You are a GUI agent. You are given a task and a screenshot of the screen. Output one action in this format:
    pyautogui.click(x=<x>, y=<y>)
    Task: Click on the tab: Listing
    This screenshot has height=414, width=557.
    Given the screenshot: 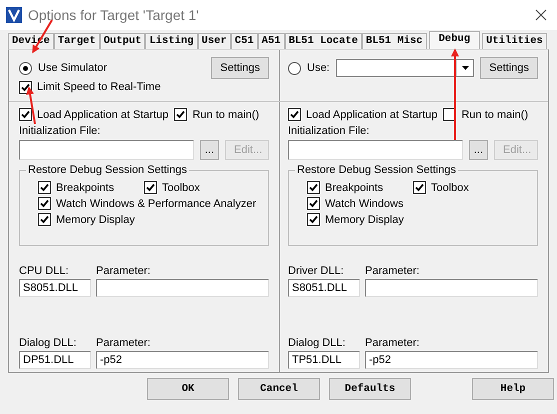 What is the action you would take?
    pyautogui.click(x=171, y=41)
    